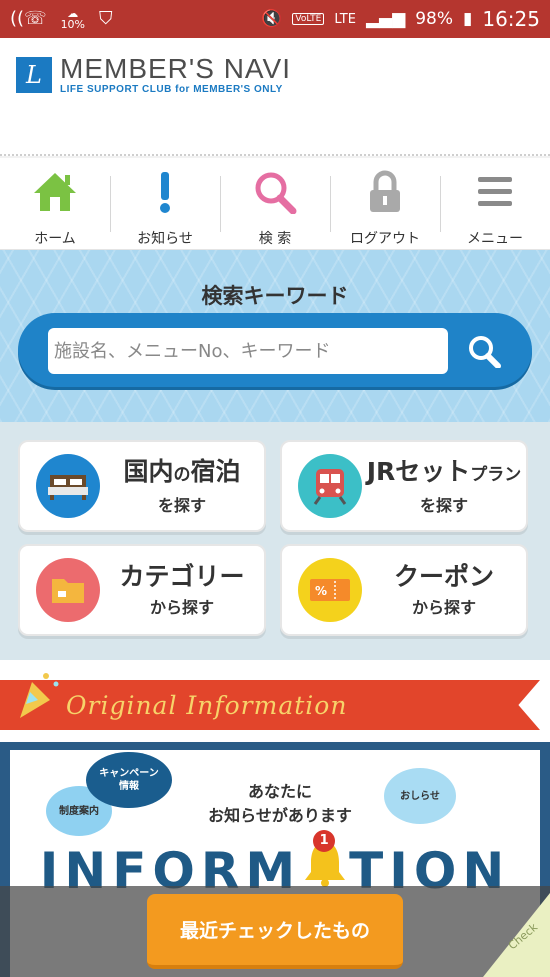 This screenshot has height=977, width=550. Describe the element at coordinates (181, 607) in the screenshot. I see `category-sub: から探す` at that location.